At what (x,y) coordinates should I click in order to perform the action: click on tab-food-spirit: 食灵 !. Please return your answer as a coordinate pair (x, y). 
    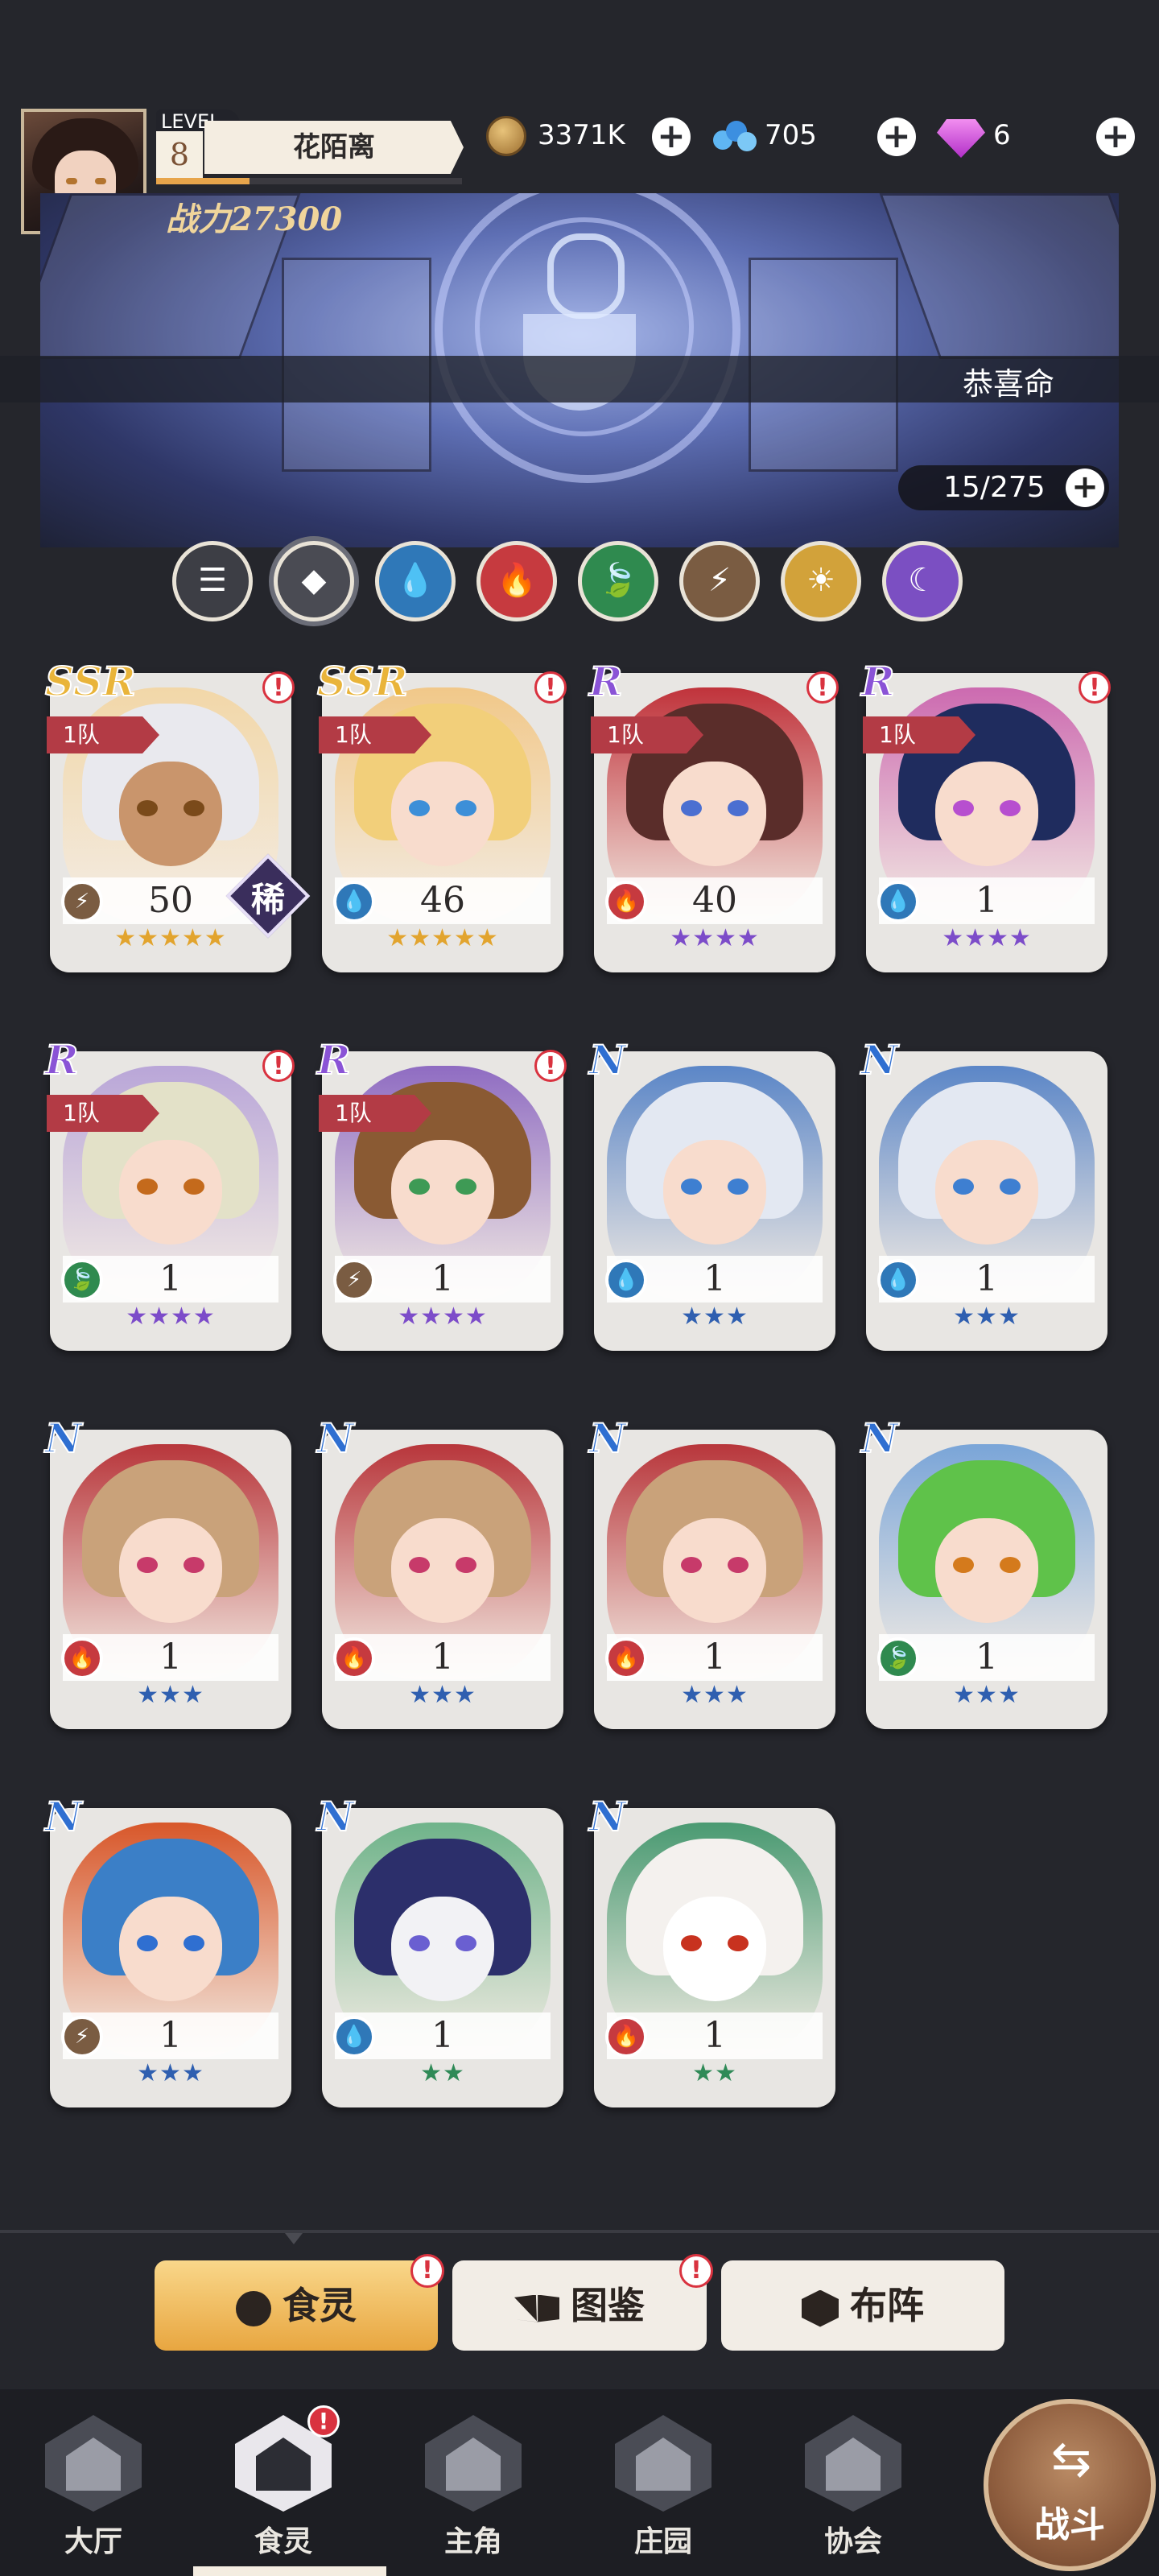
    Looking at the image, I should click on (299, 2302).